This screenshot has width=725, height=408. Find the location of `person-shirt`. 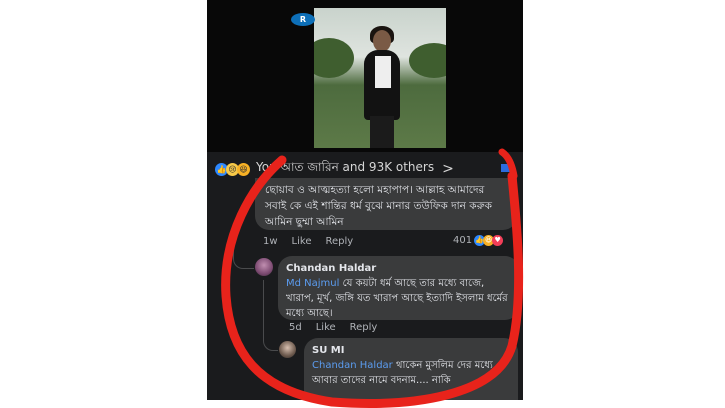

person-shirt is located at coordinates (383, 72).